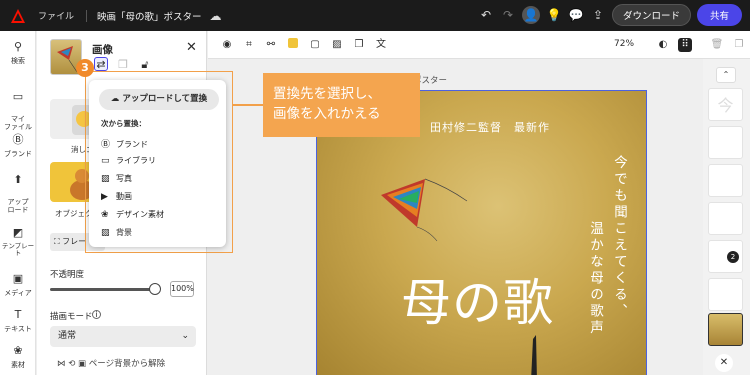 The height and width of the screenshot is (375, 750). I want to click on poster-tagline-1: 今でも聞こえてくる、, so click(619, 237).